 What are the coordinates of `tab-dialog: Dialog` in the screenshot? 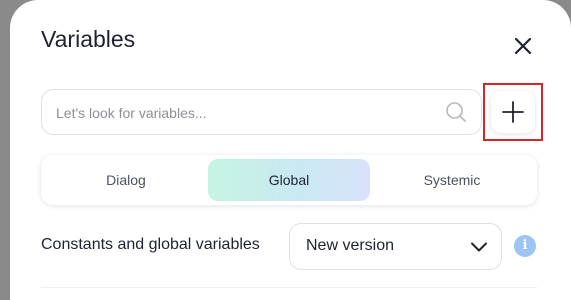 It's located at (126, 180).